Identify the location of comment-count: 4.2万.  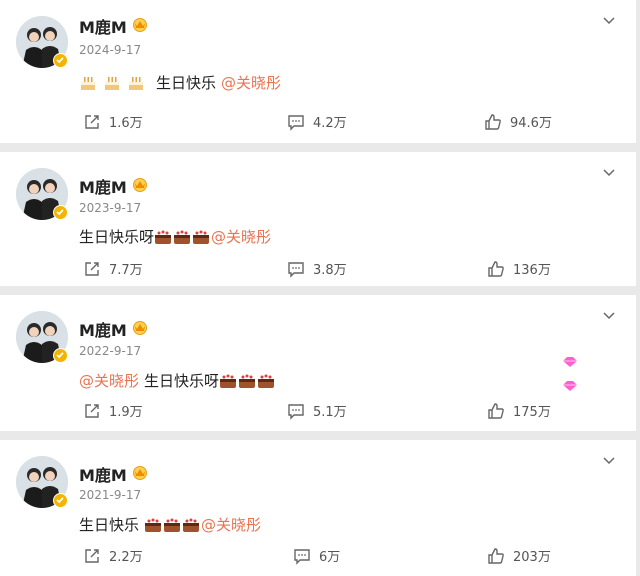
(330, 123).